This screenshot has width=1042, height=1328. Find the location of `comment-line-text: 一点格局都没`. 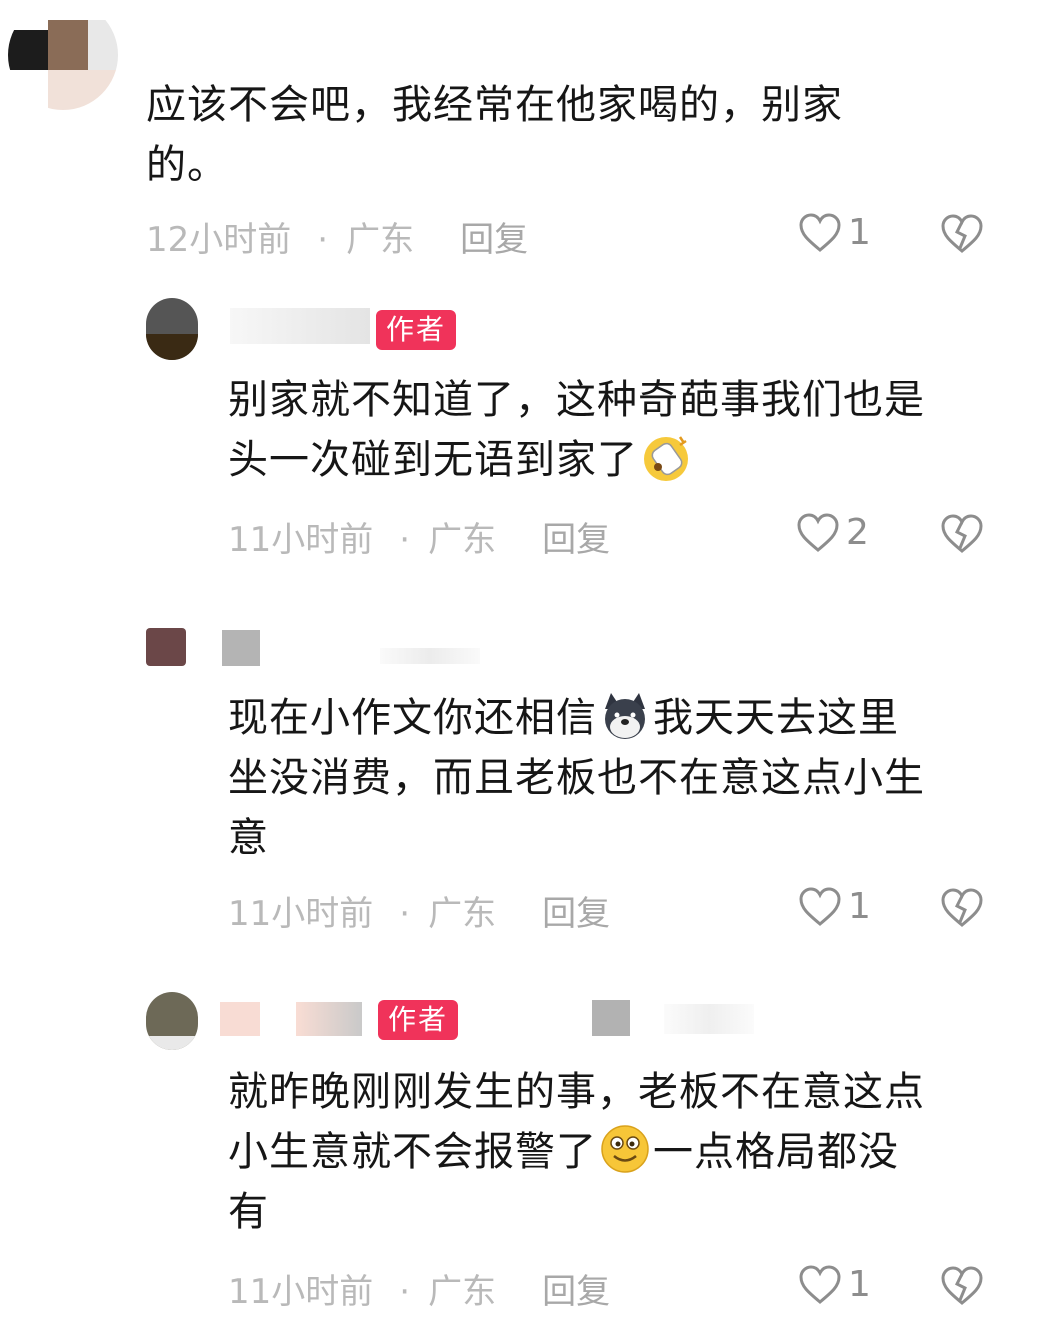

comment-line-text: 一点格局都没 is located at coordinates (776, 1152).